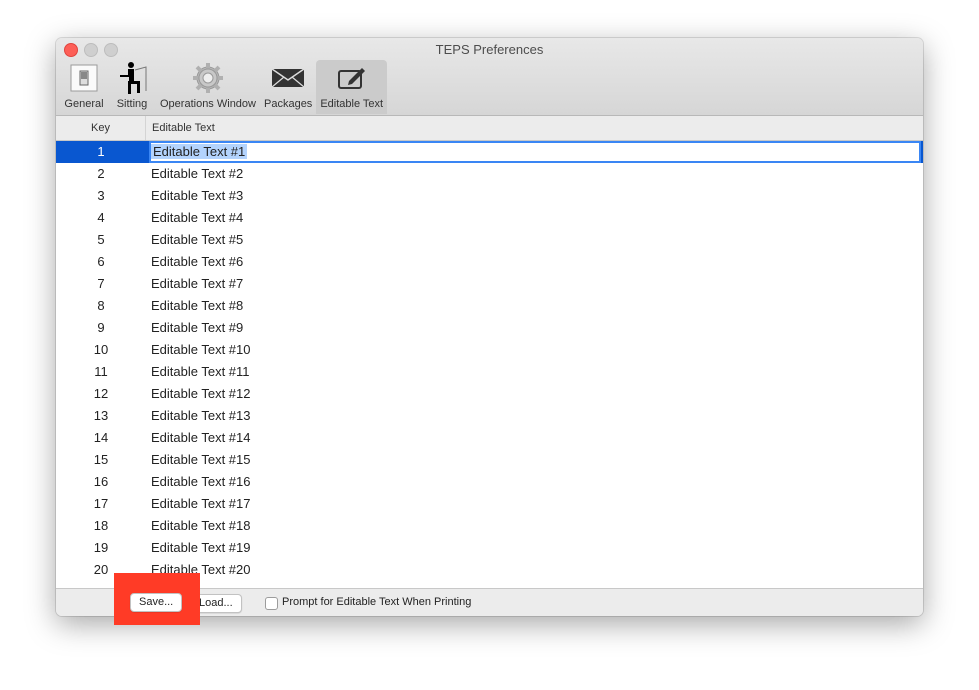 Image resolution: width=979 pixels, height=690 pixels. I want to click on row-key: 4, so click(101, 217).